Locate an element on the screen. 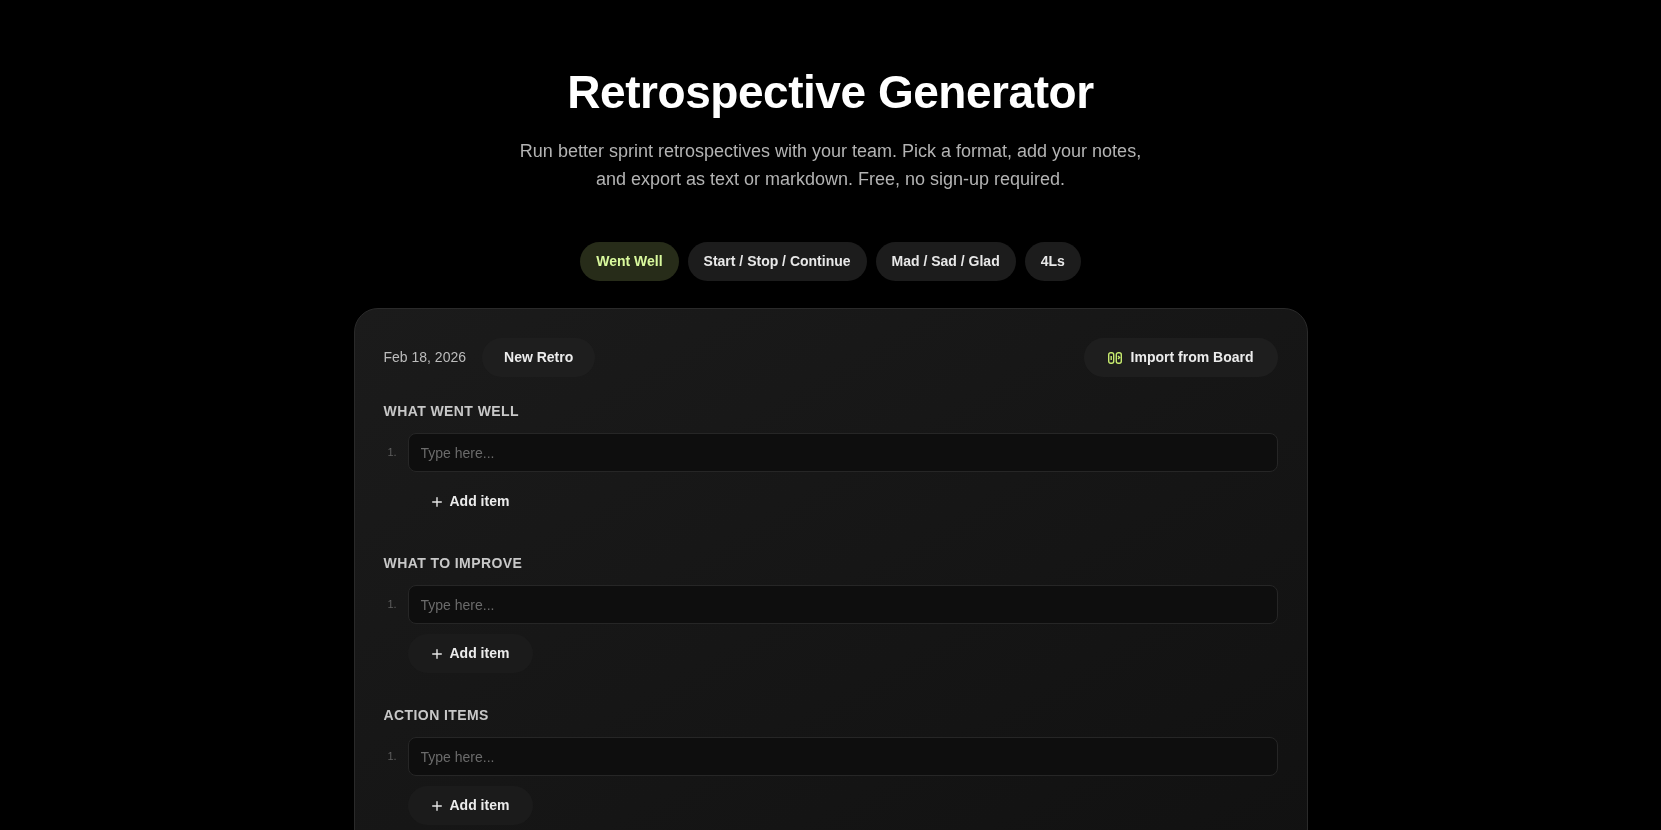 The height and width of the screenshot is (830, 1661). page-subtitle: Run better sprint retrospectives with your team. Pick a format, add your notes, and export as text or markdown. Free, no sign-up required. is located at coordinates (830, 165).